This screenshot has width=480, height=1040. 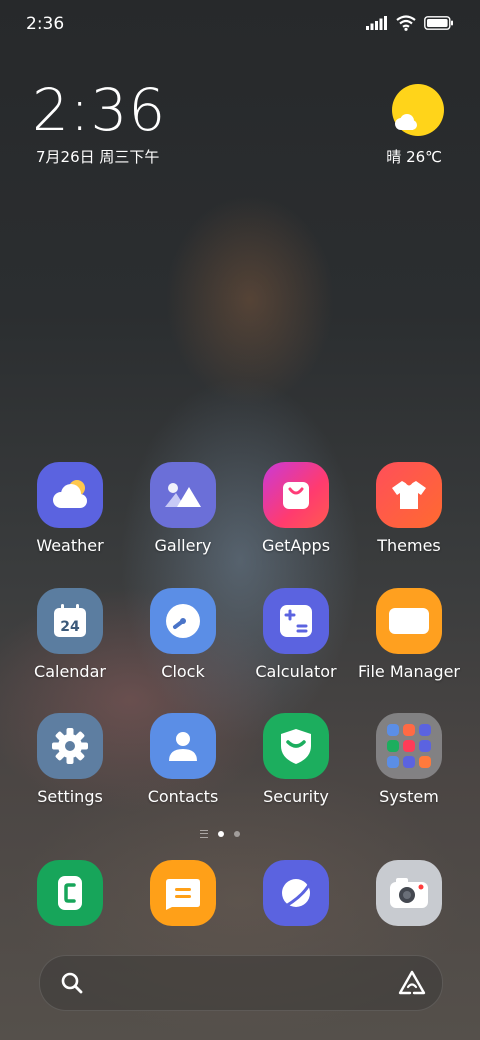 What do you see at coordinates (409, 621) in the screenshot?
I see `folder-icon` at bounding box center [409, 621].